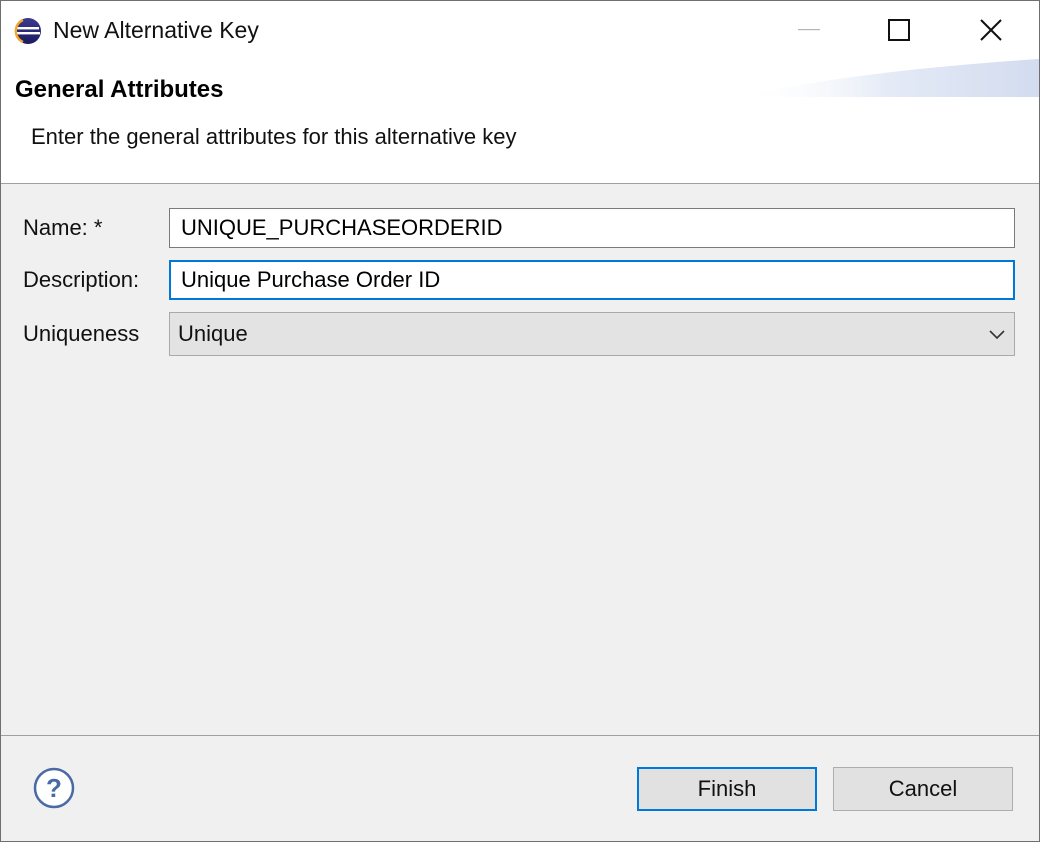  What do you see at coordinates (81, 279) in the screenshot?
I see `description-label: Description:` at bounding box center [81, 279].